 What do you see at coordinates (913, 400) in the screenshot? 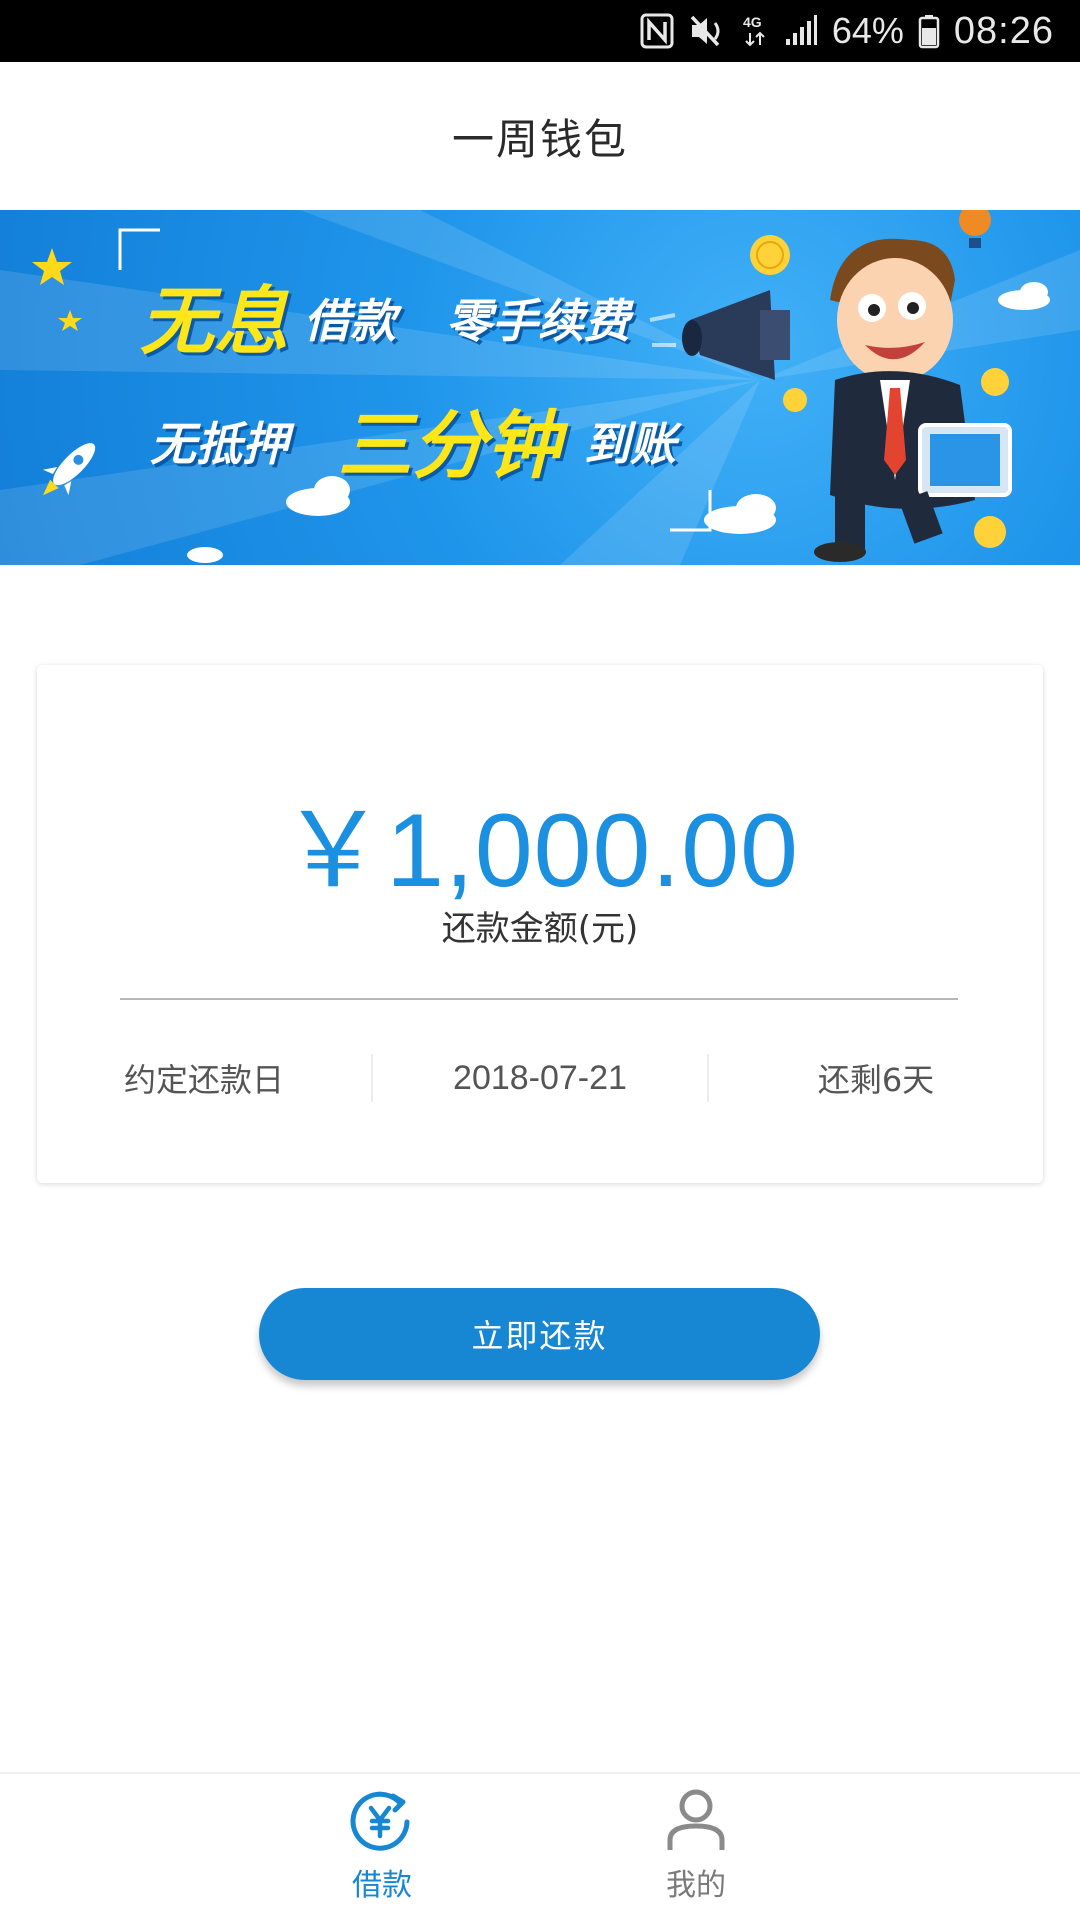
I see `mascot-character` at bounding box center [913, 400].